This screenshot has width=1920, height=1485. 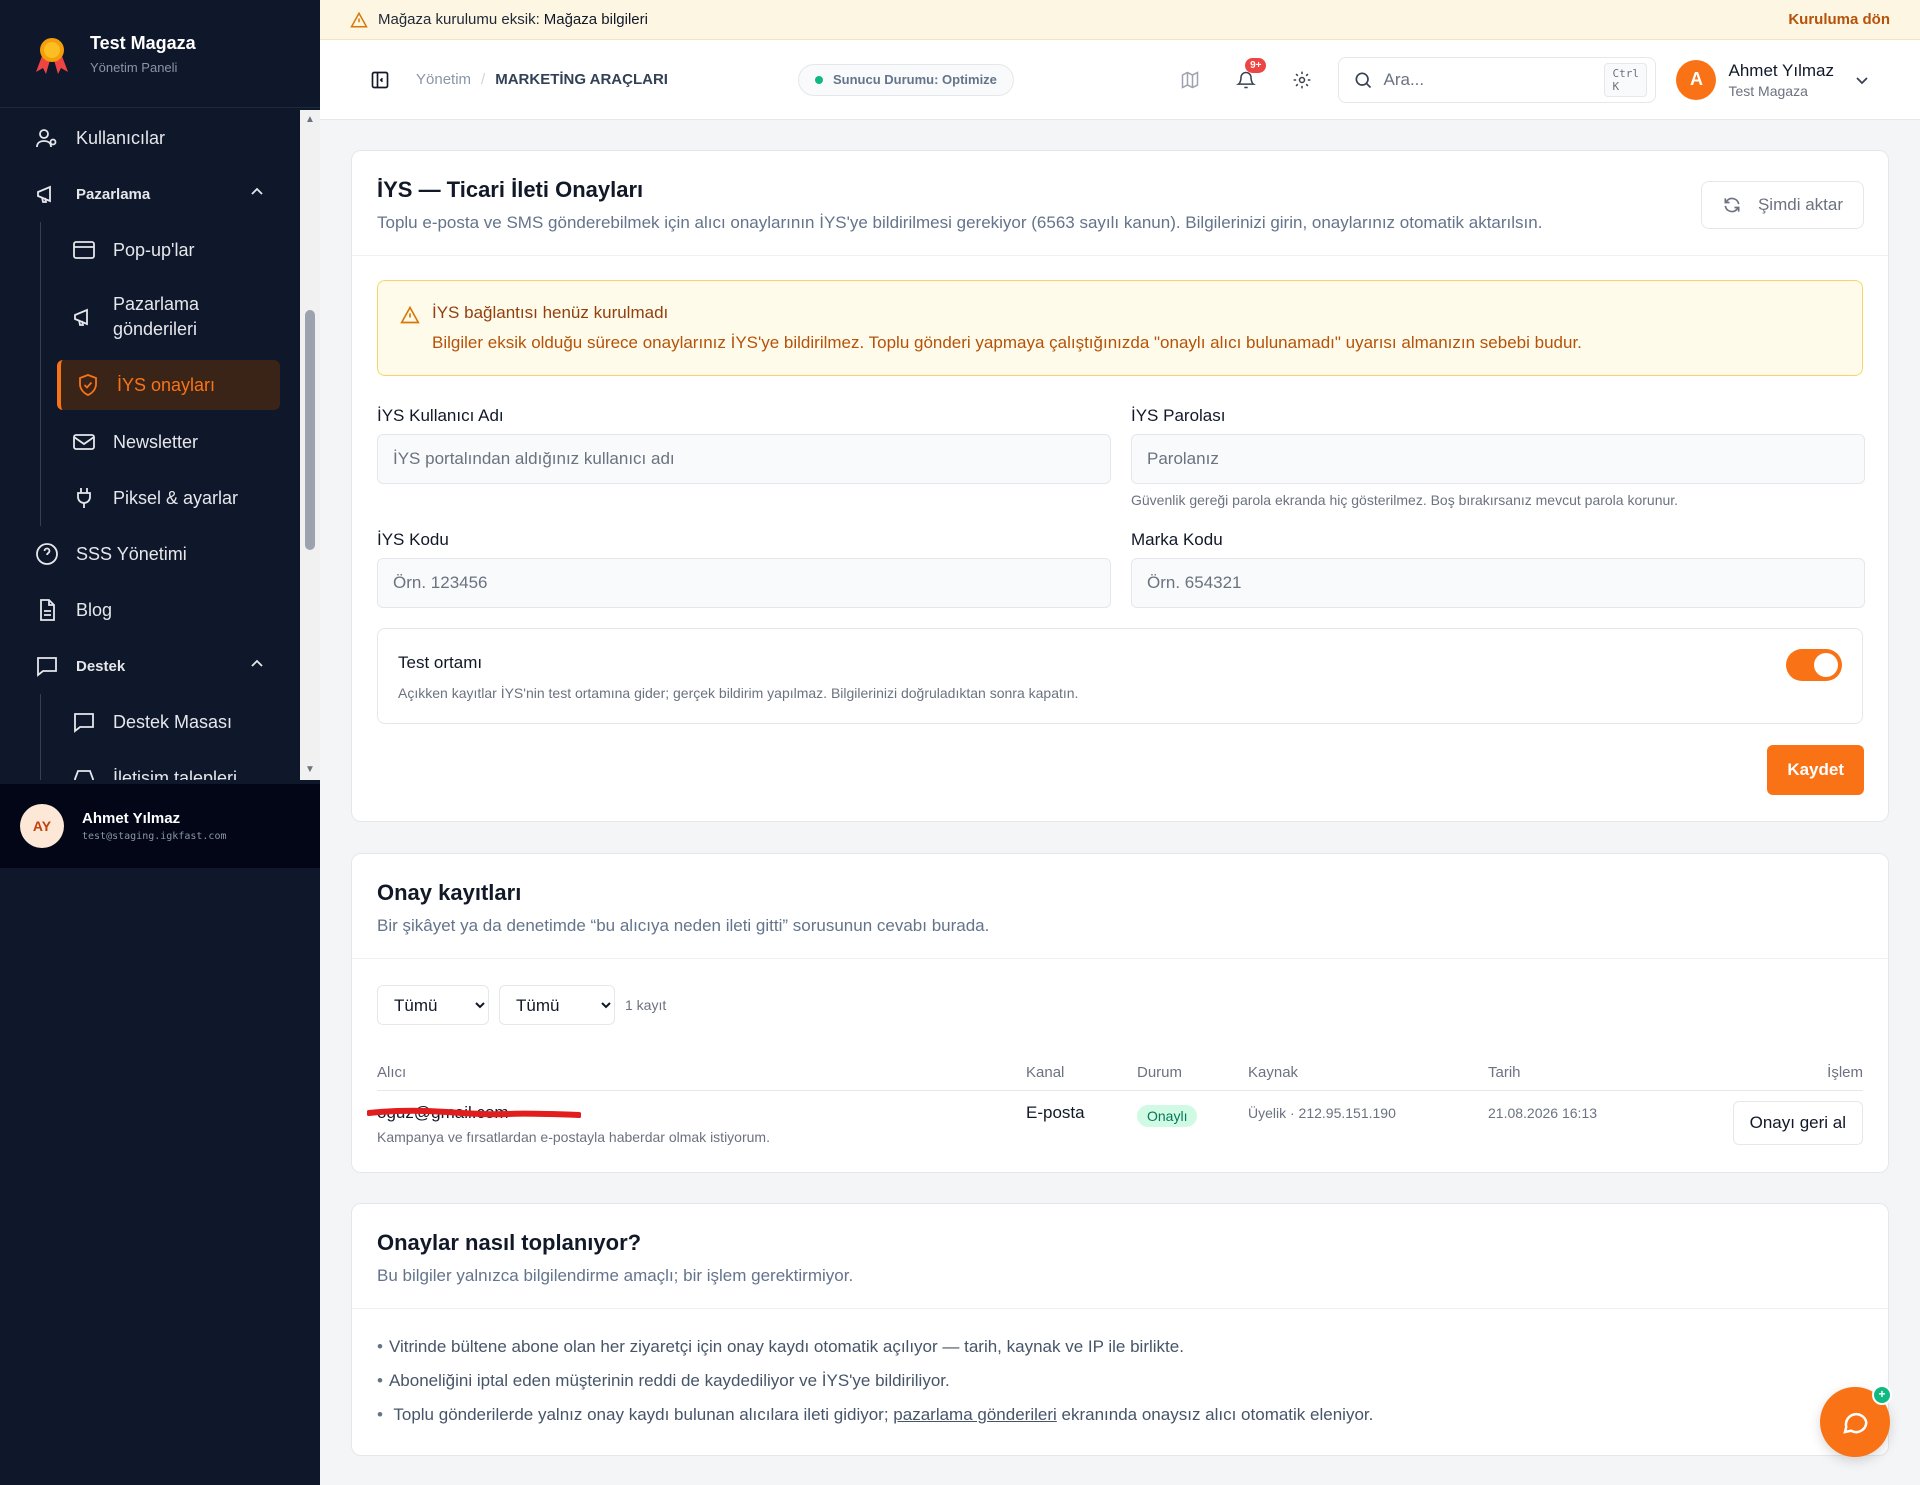 What do you see at coordinates (557, 1005) in the screenshot?
I see `status-filter-select: Tümü` at bounding box center [557, 1005].